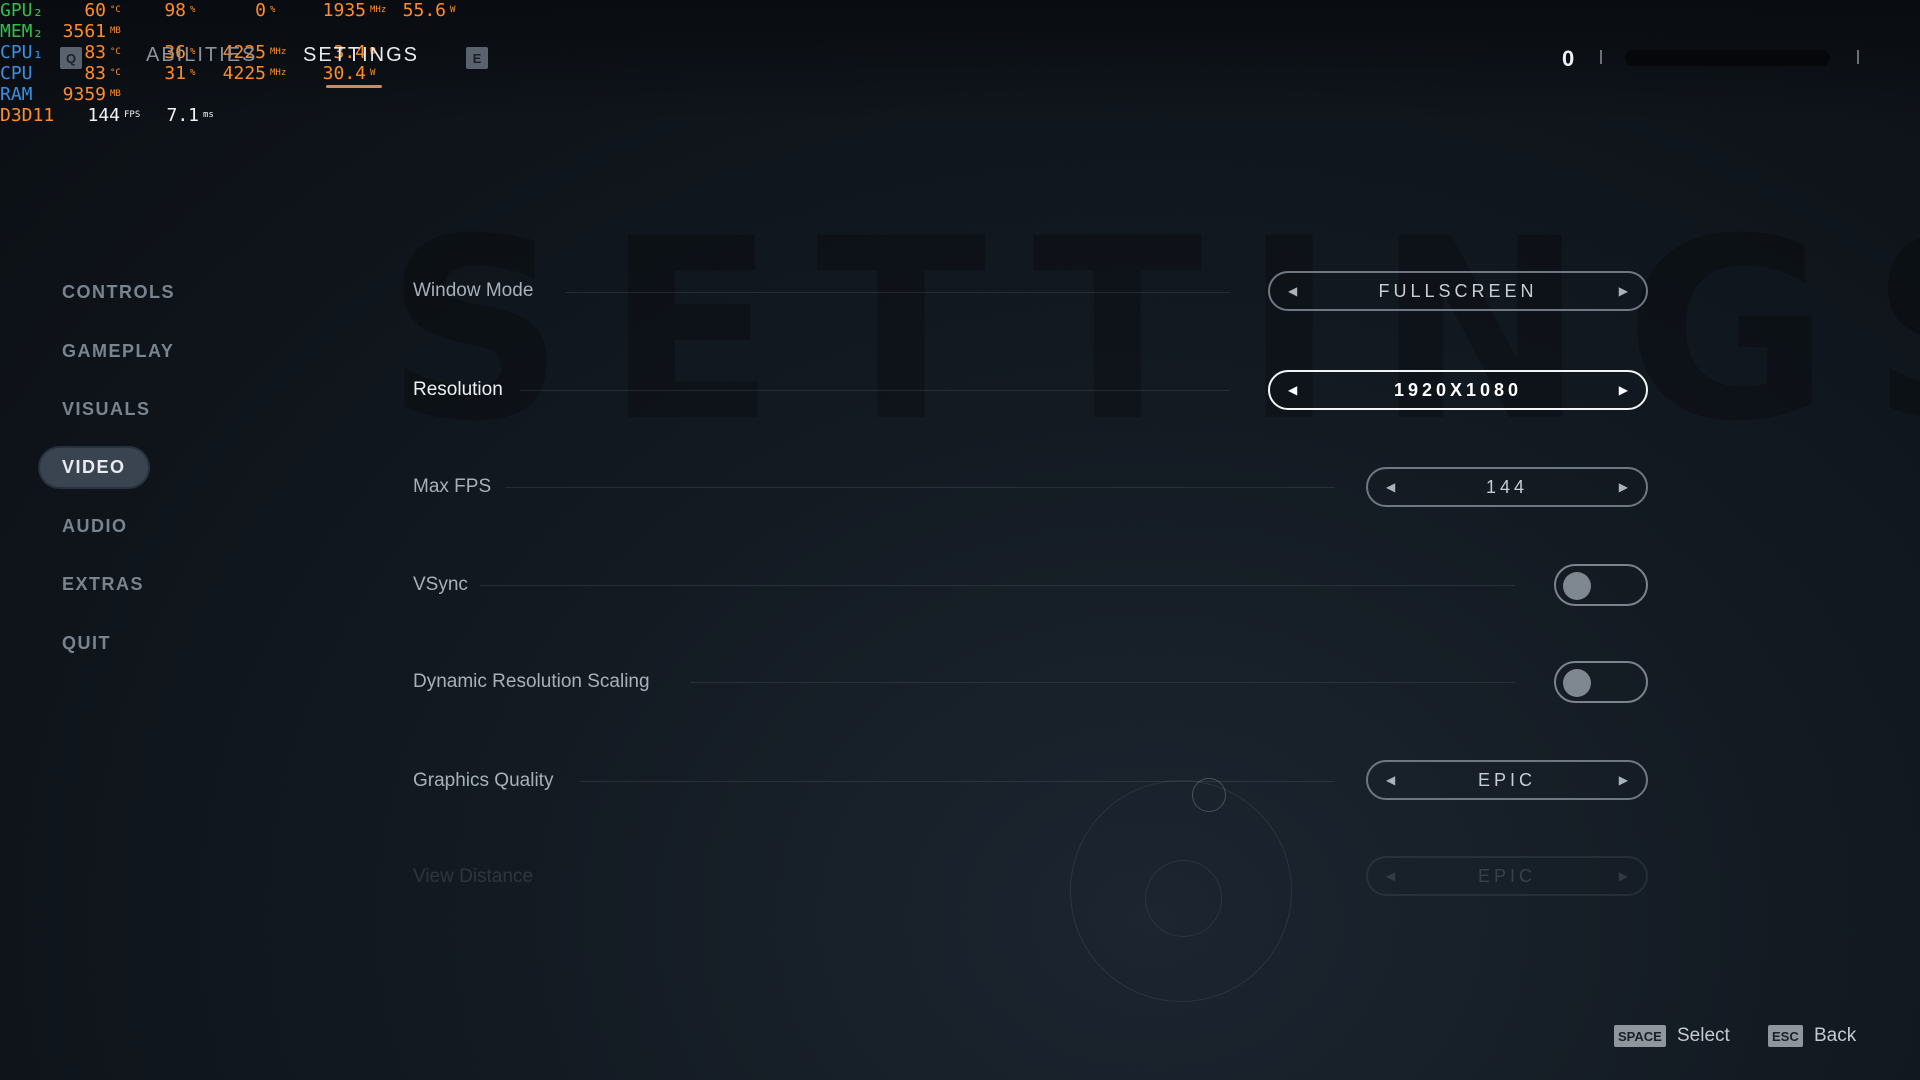  Describe the element at coordinates (71, 58) in the screenshot. I see `q-key-hint: Q` at that location.